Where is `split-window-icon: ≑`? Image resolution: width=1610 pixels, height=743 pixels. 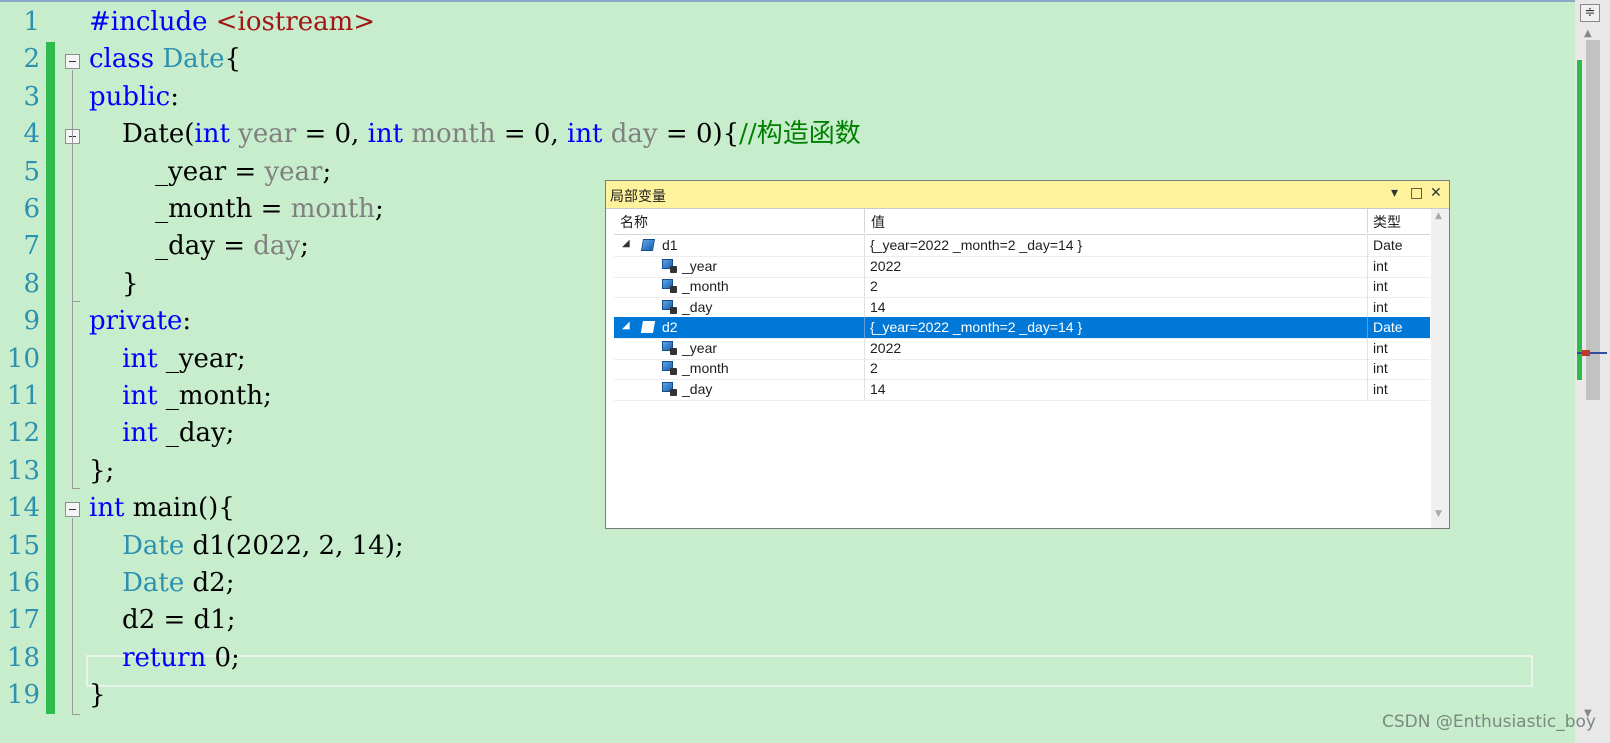
split-window-icon: ≑ is located at coordinates (1590, 13).